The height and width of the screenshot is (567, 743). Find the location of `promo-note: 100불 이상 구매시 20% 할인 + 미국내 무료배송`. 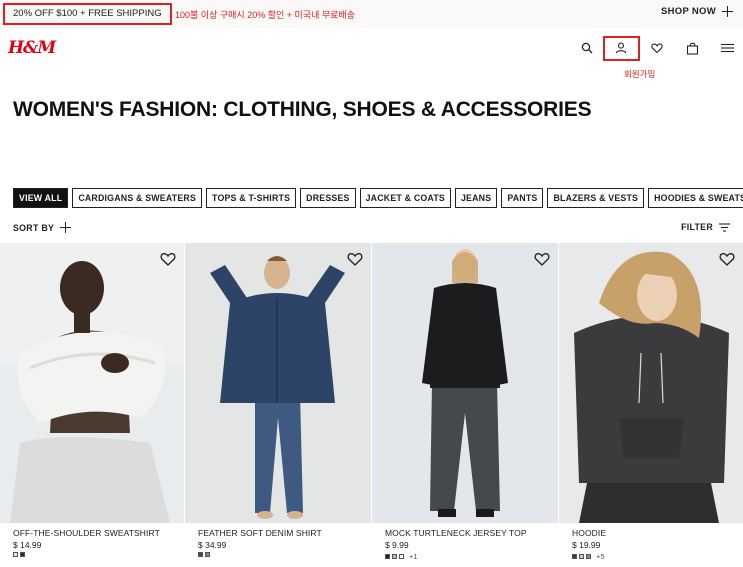

promo-note: 100불 이상 구매시 20% 할인 + 미국내 무료배송 is located at coordinates (265, 15).